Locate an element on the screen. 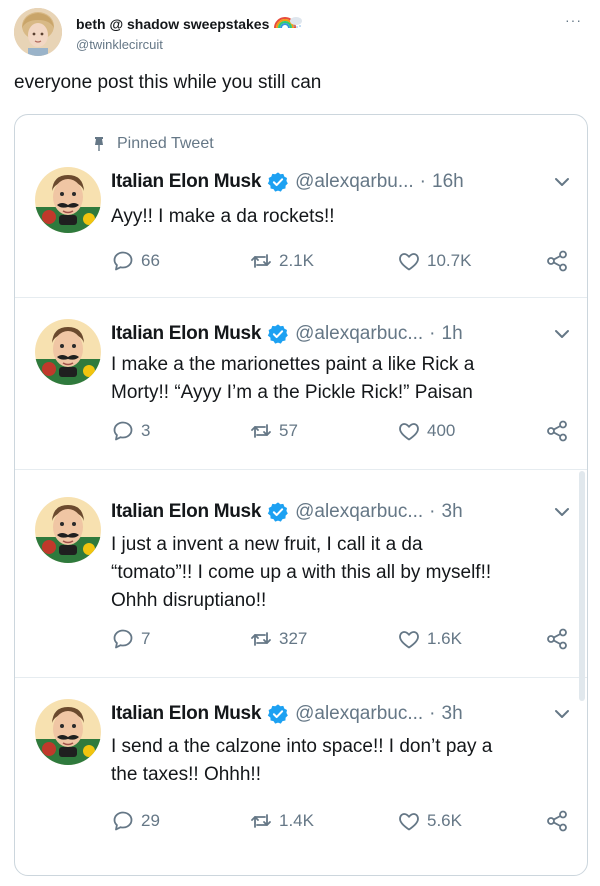 The width and height of the screenshot is (600, 886). like-count: 10.7K is located at coordinates (449, 260).